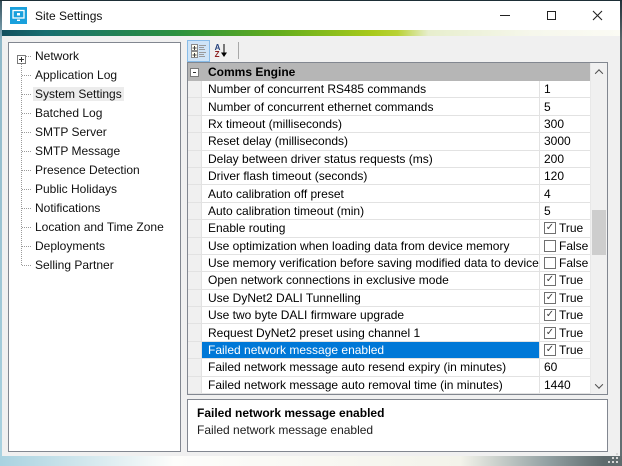  Describe the element at coordinates (597, 15) in the screenshot. I see `close-button` at that location.